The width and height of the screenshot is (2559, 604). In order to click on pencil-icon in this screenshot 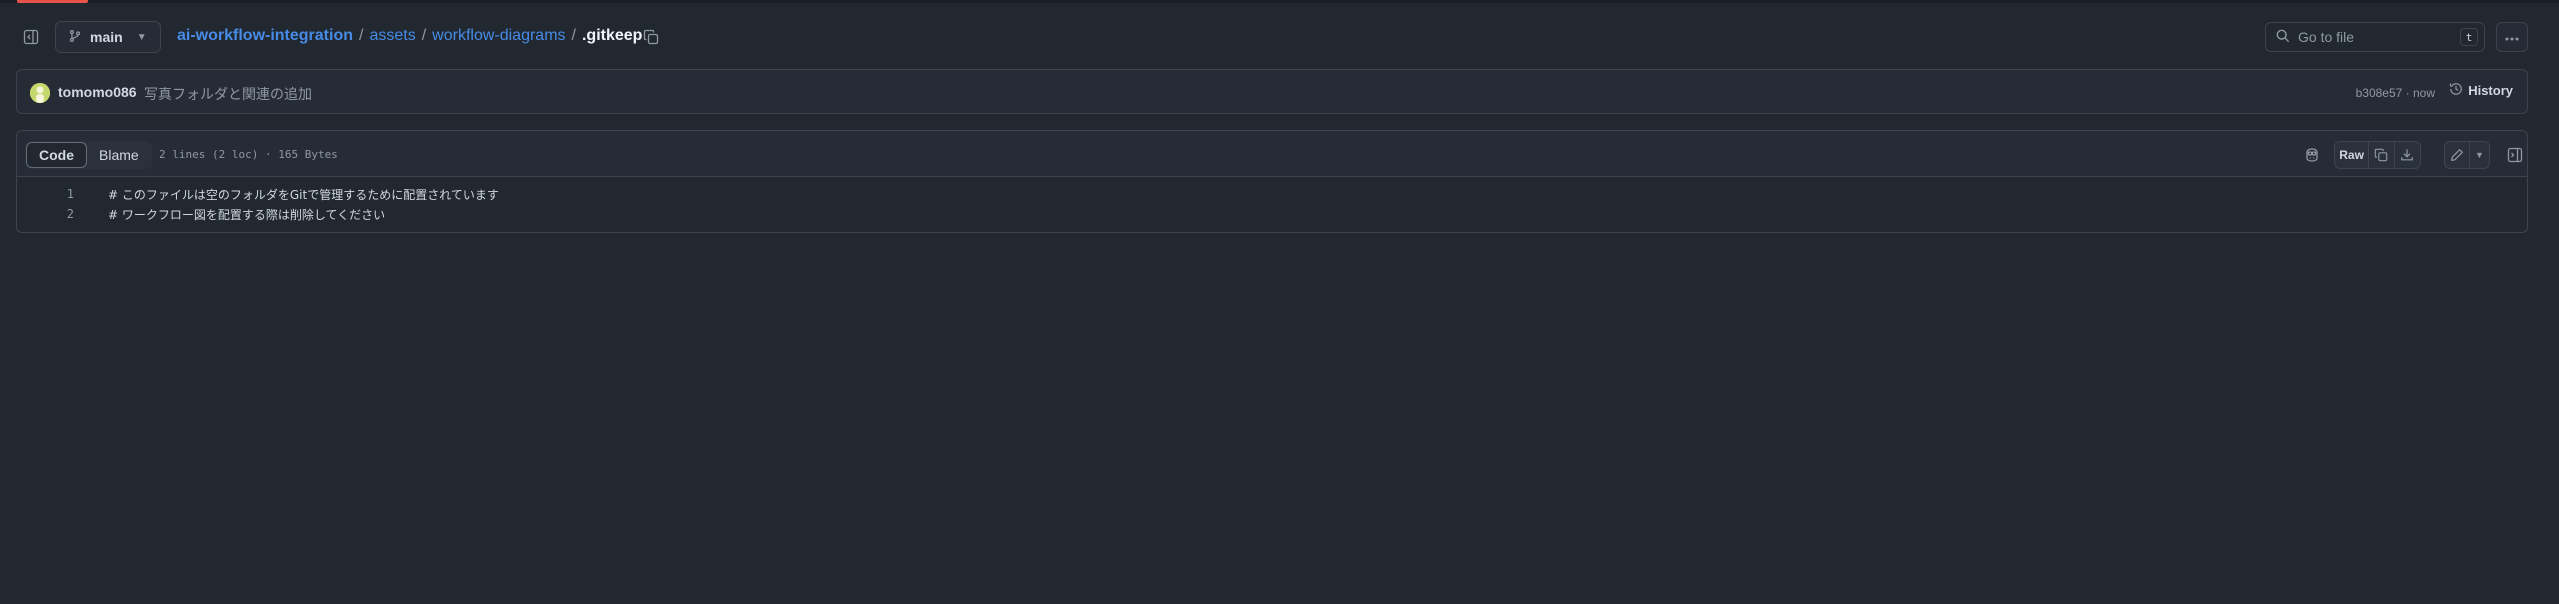, I will do `click(2457, 155)`.